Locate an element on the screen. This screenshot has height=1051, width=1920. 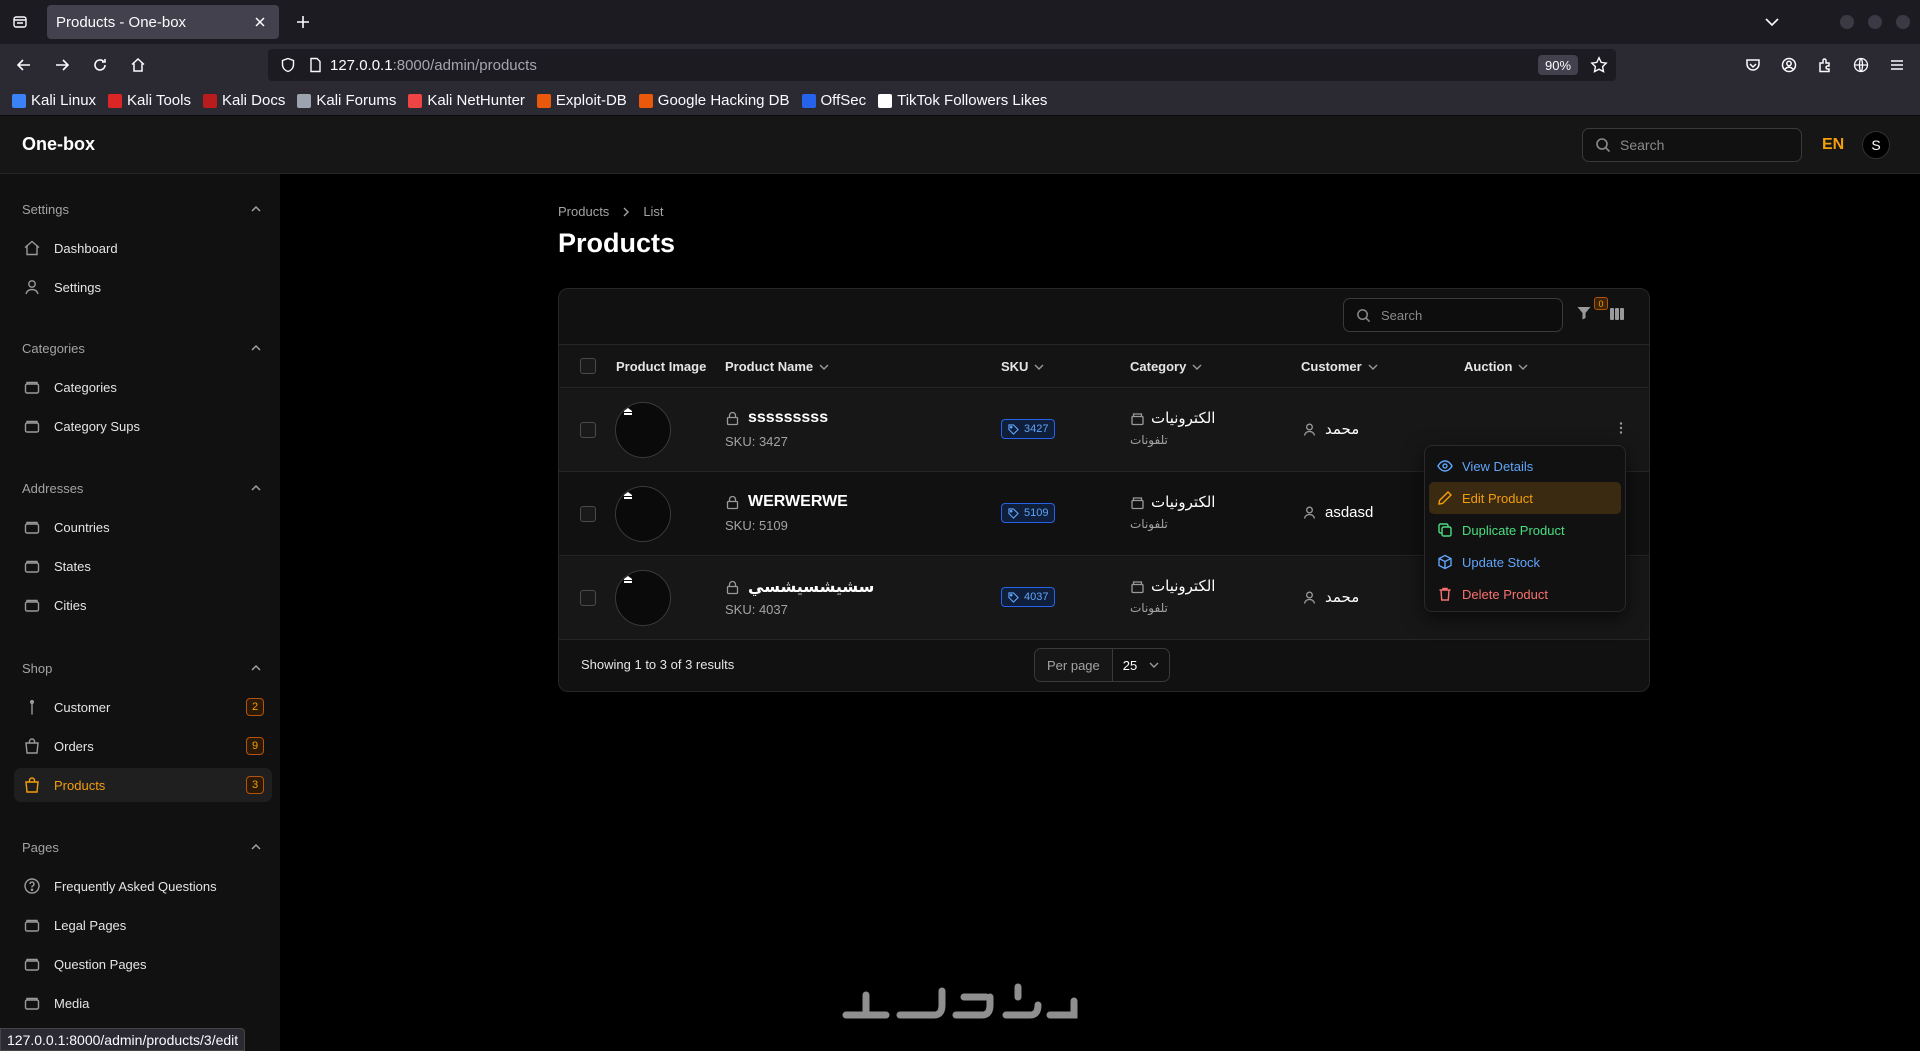
bookmark-kali-linux: Kali Linux is located at coordinates (54, 100).